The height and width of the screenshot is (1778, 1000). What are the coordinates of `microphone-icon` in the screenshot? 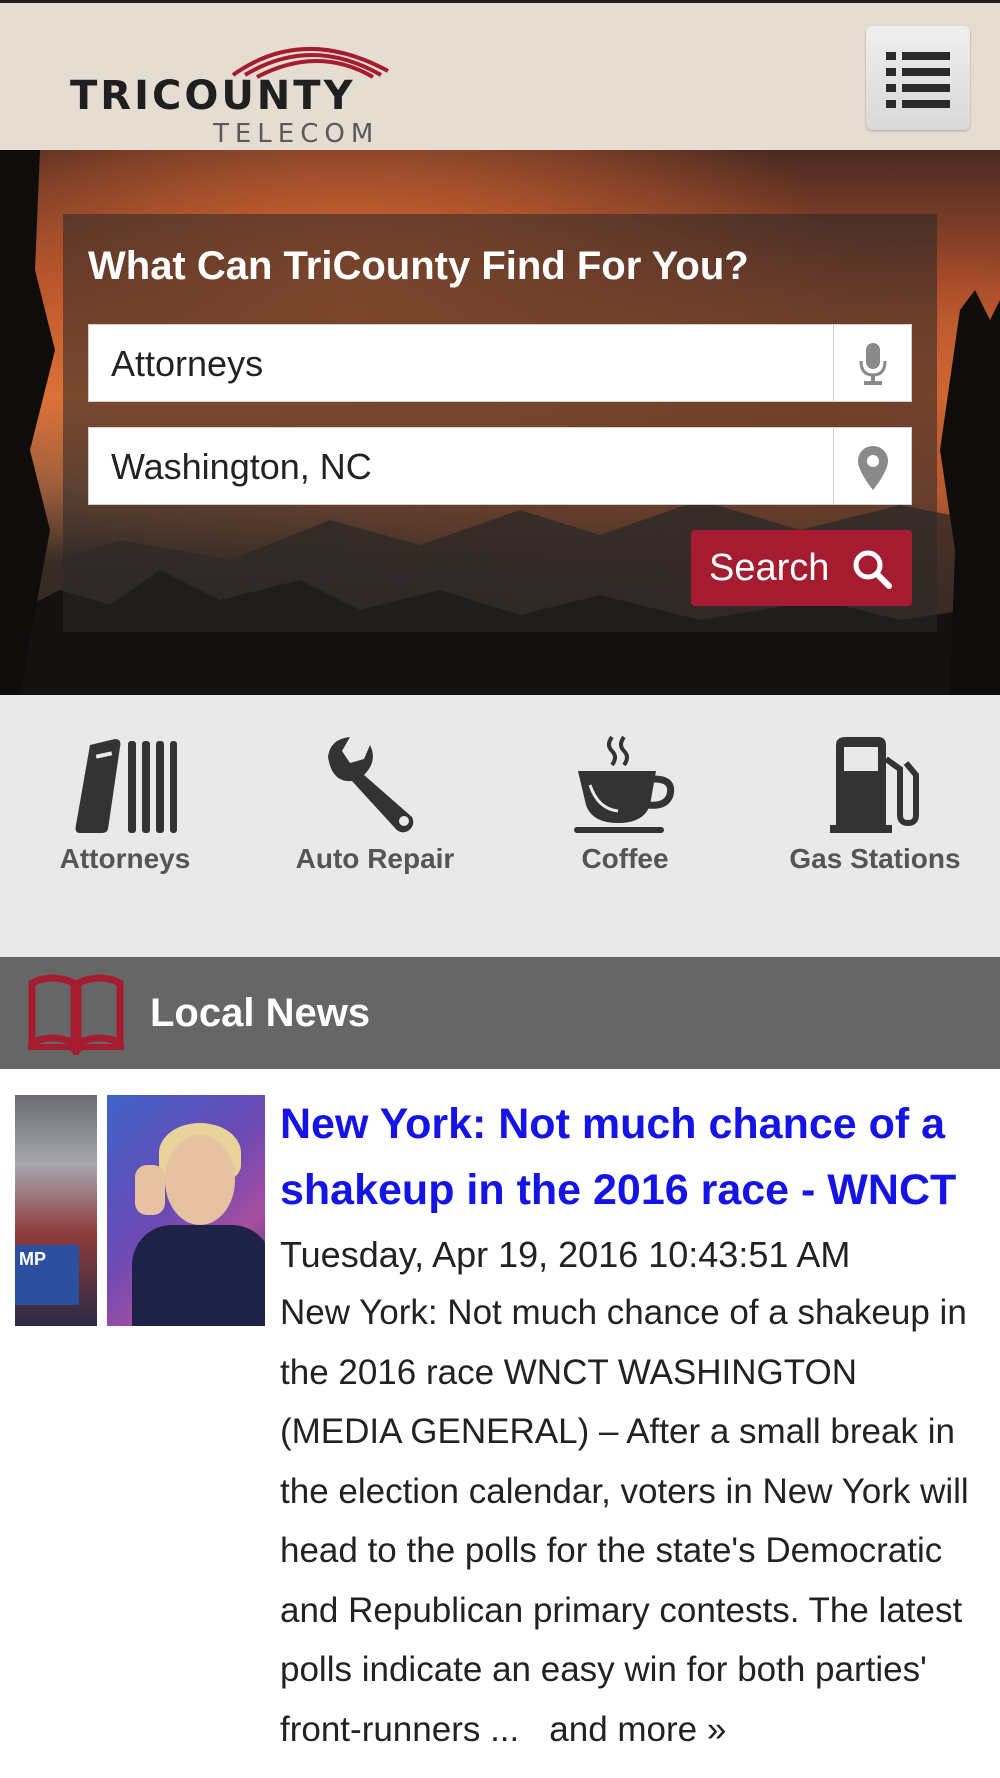 It's located at (873, 364).